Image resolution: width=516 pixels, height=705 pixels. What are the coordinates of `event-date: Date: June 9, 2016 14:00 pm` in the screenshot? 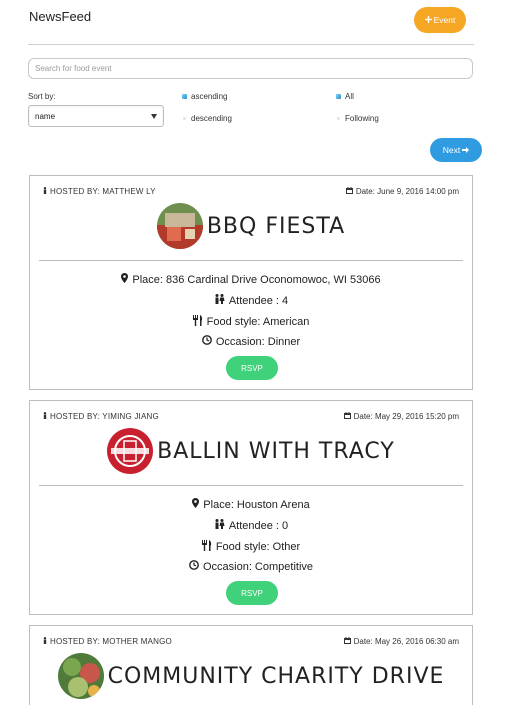 It's located at (402, 191).